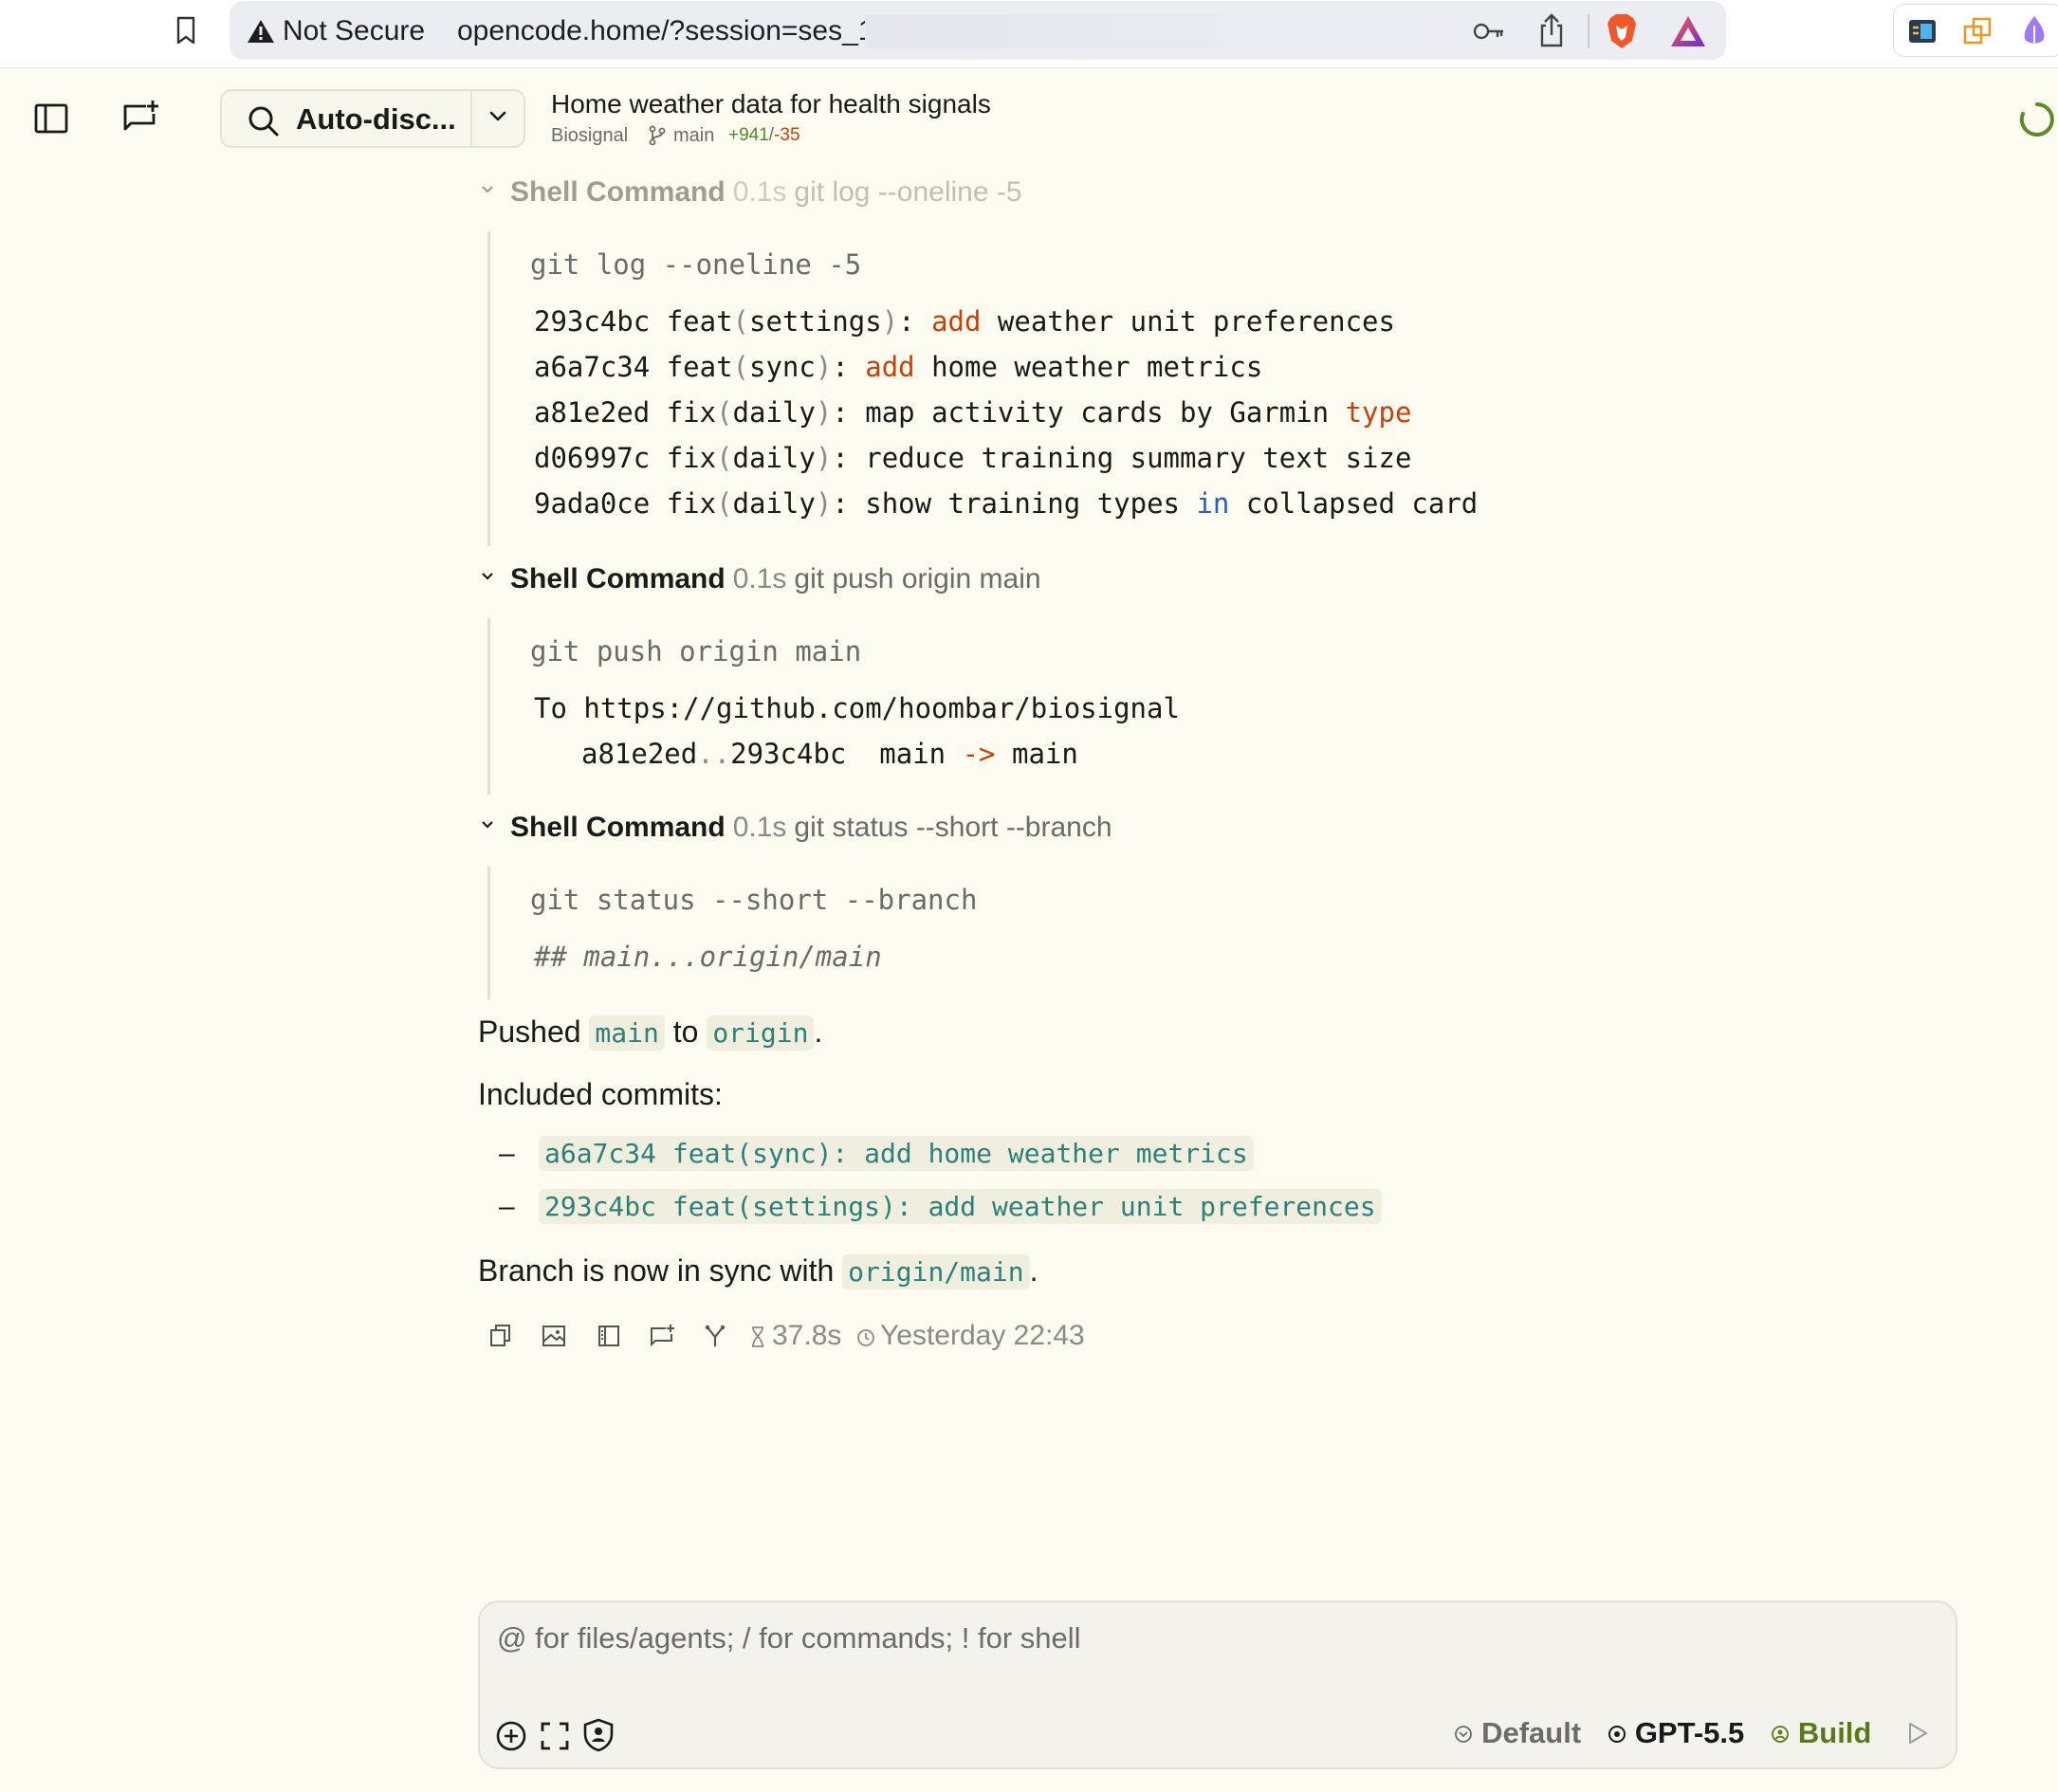  I want to click on permission-label: Default, so click(1531, 1732).